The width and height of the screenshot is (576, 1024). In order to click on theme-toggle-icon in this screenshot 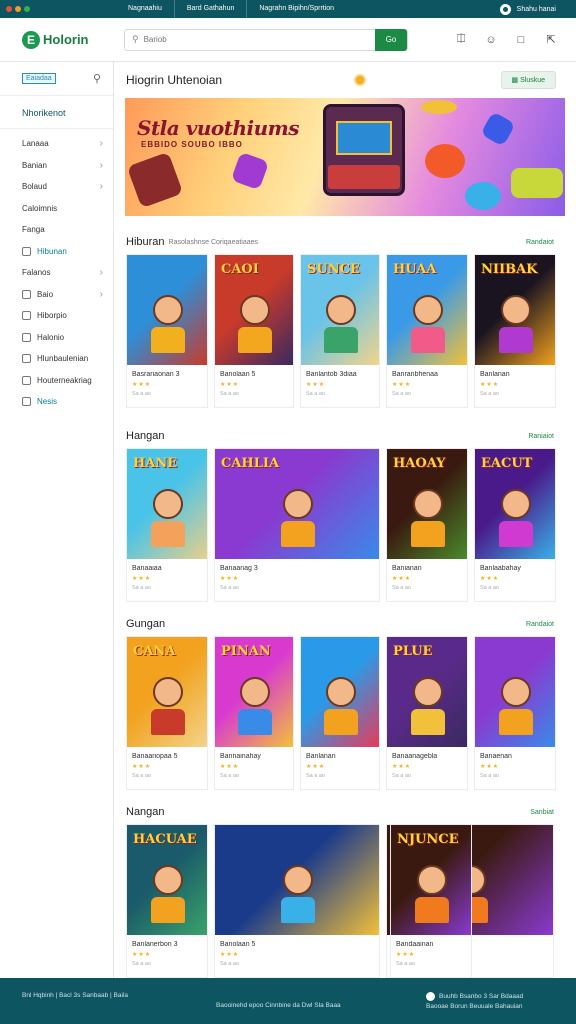, I will do `click(505, 9)`.